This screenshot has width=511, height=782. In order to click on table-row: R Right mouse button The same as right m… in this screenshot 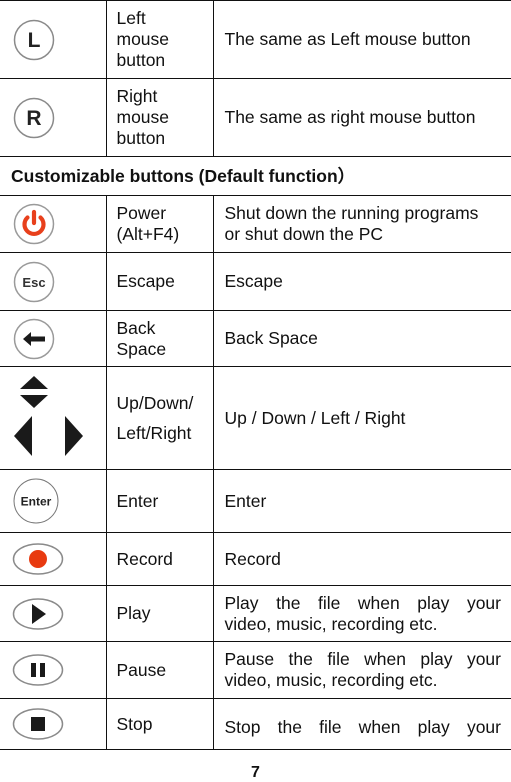, I will do `click(255, 117)`.